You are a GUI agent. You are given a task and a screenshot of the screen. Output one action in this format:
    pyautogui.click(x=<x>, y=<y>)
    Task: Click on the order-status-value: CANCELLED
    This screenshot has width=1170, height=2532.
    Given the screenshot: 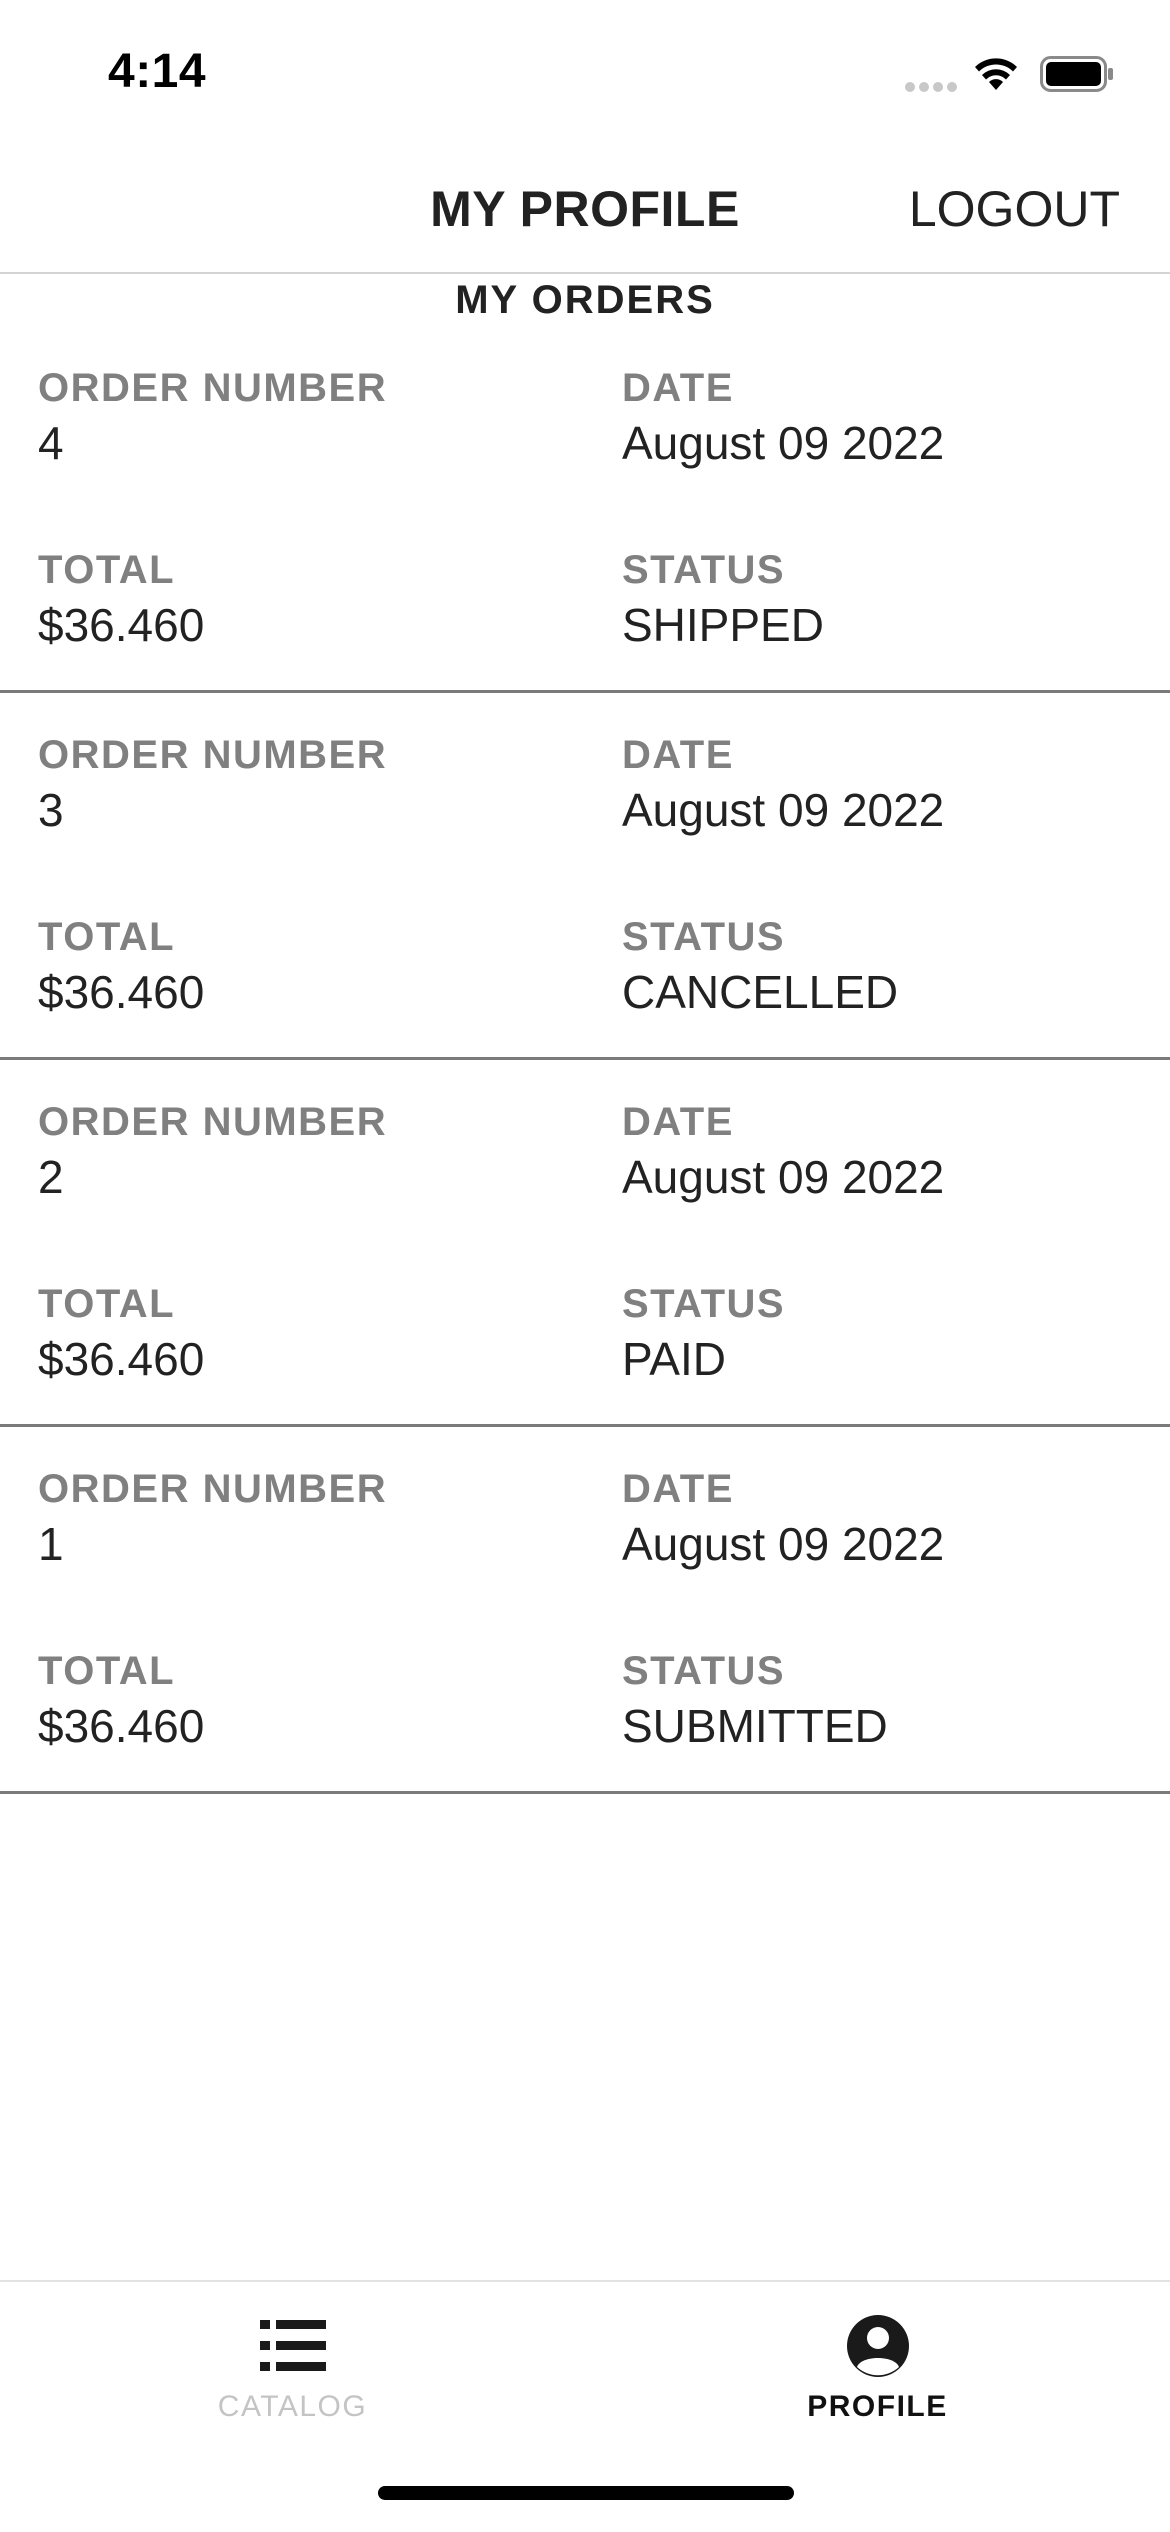 What is the action you would take?
    pyautogui.click(x=760, y=992)
    